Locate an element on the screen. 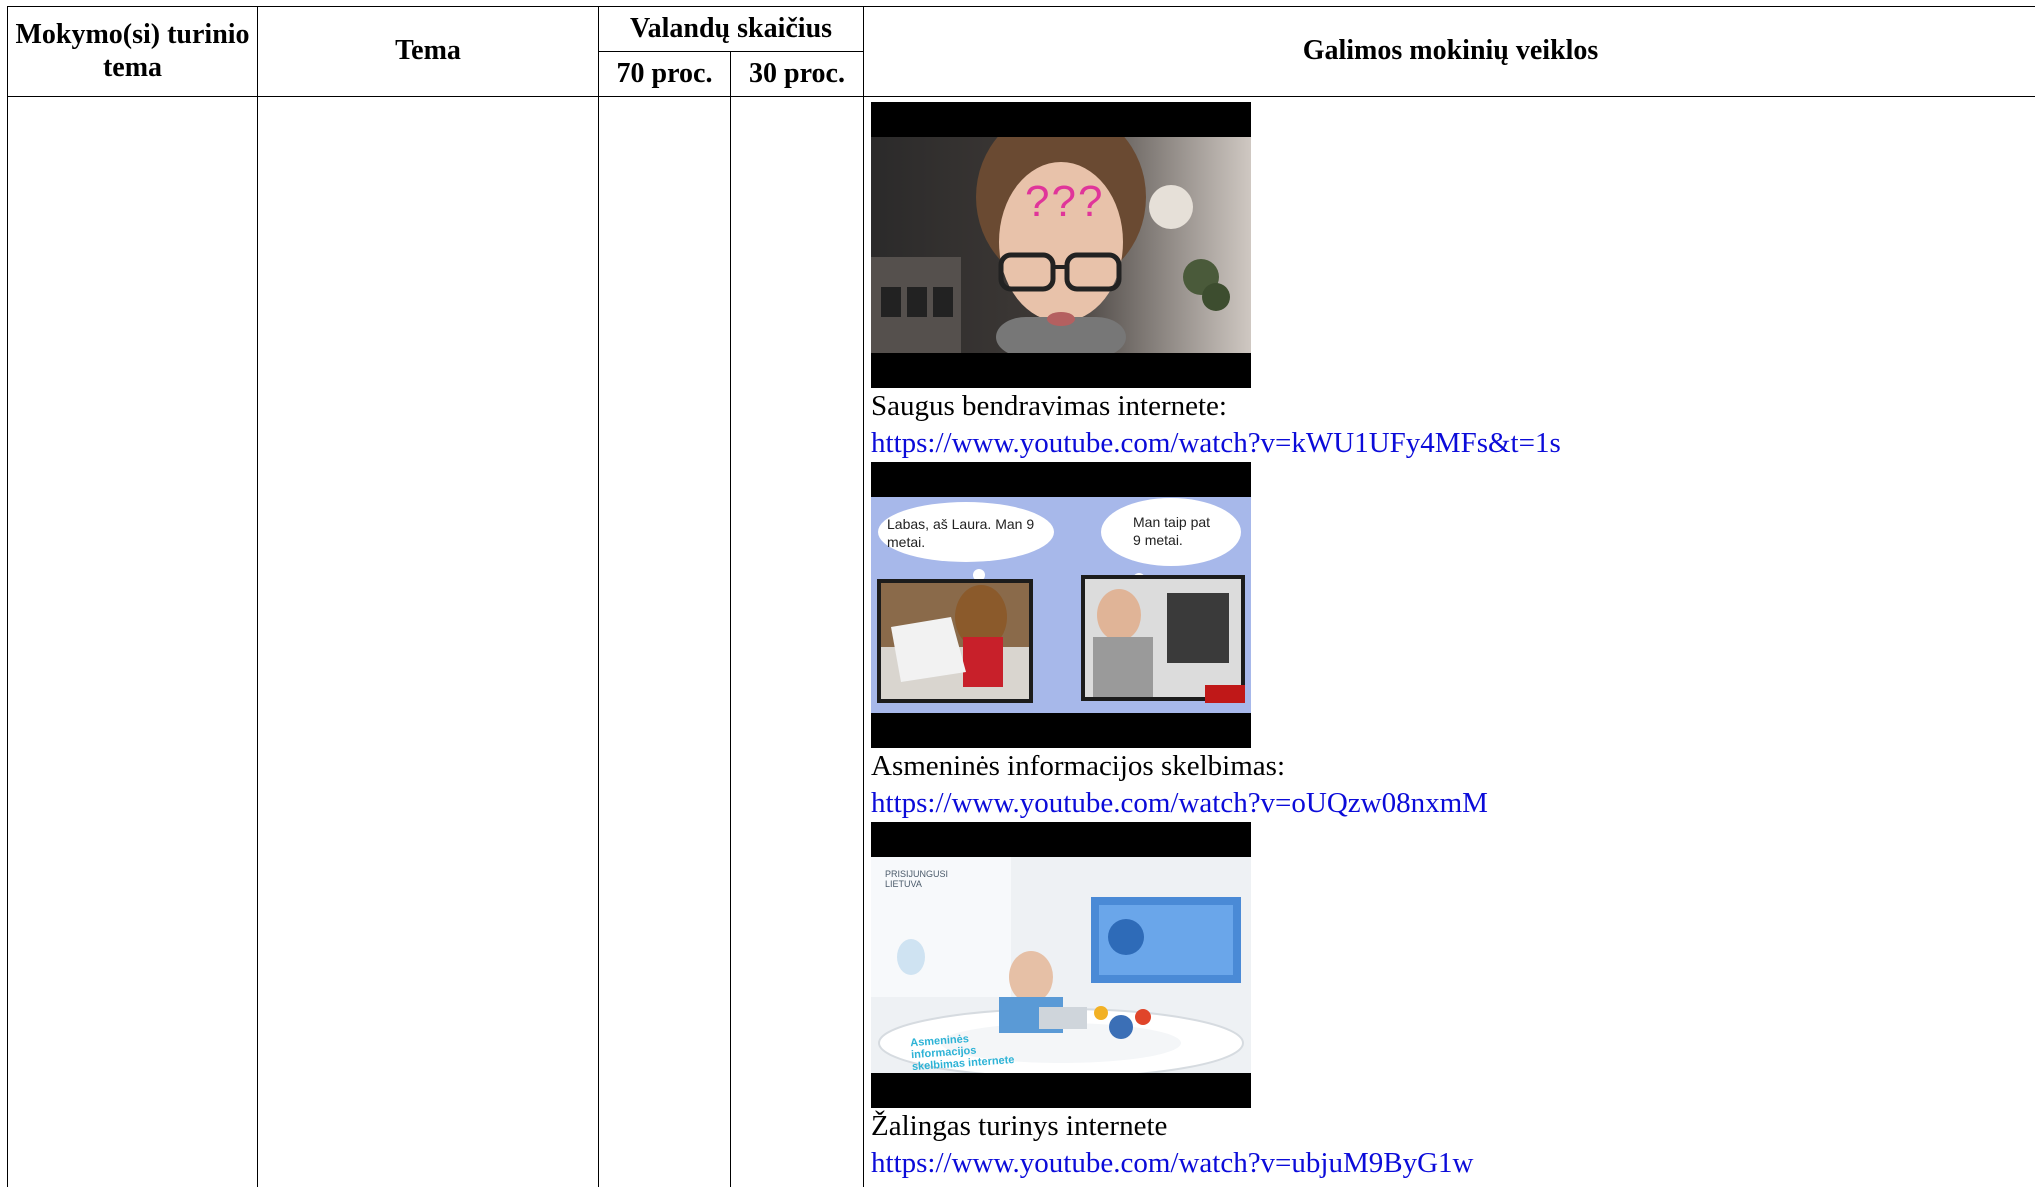 The width and height of the screenshot is (2035, 1187). header-30-proc: 30 proc. is located at coordinates (797, 74).